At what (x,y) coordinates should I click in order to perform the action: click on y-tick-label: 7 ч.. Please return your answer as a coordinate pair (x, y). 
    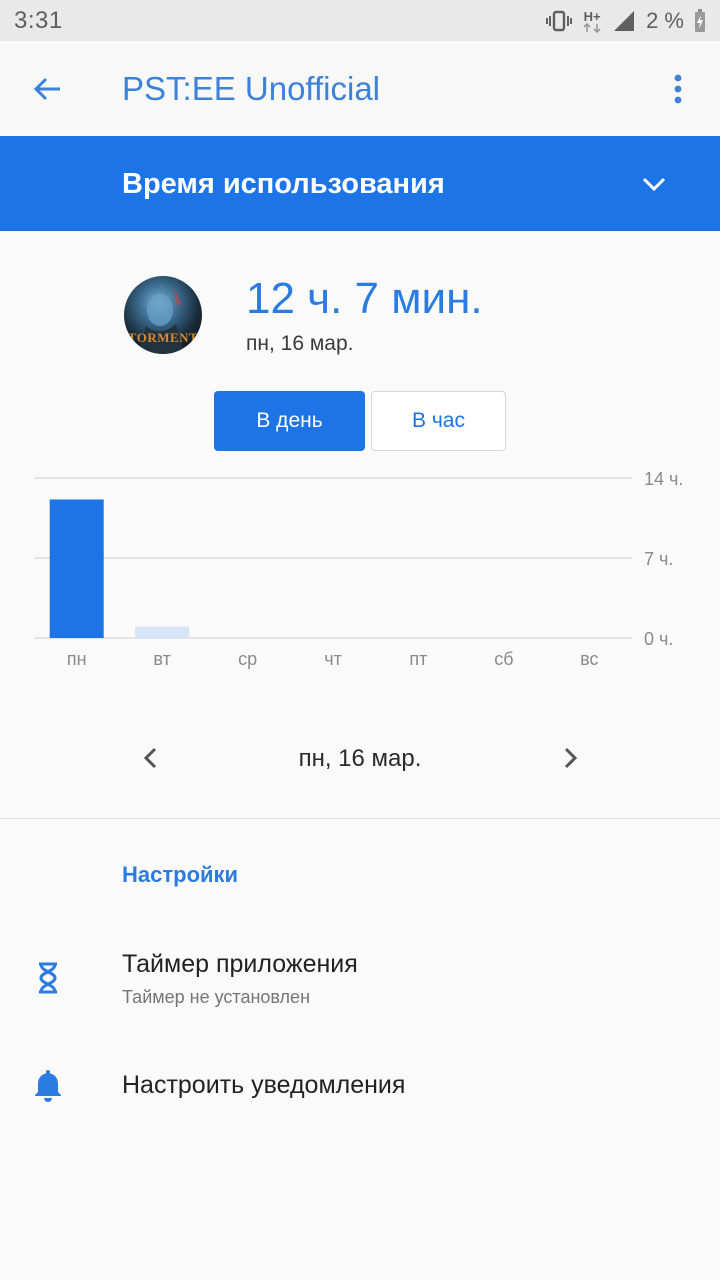
    Looking at the image, I should click on (658, 559).